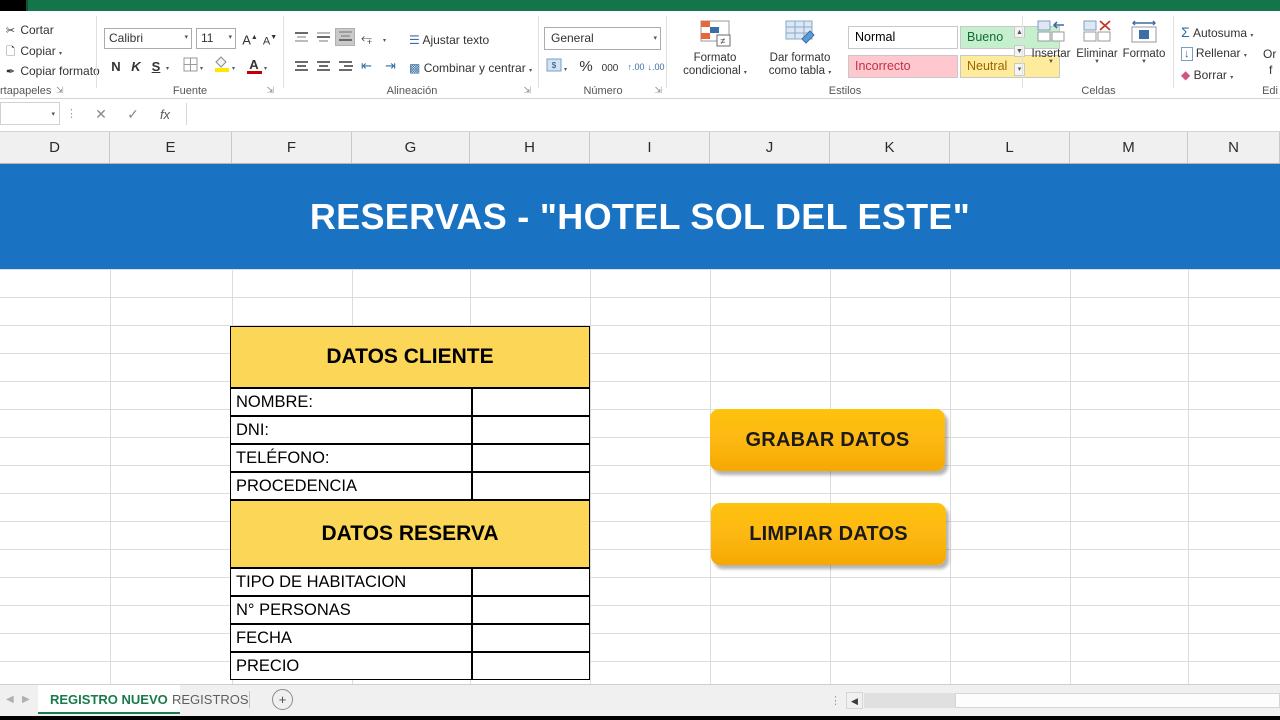 This screenshot has width=1280, height=720. I want to click on percent-format-button: %, so click(586, 67).